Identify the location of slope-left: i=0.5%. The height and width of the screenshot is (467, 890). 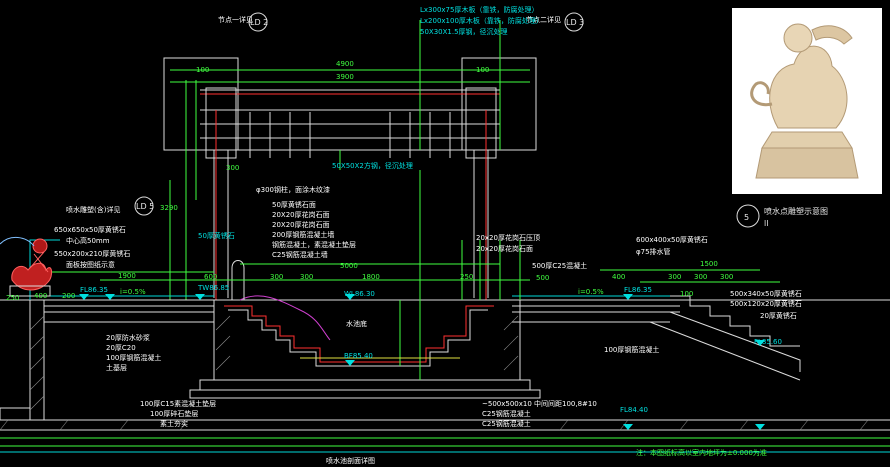
(133, 292).